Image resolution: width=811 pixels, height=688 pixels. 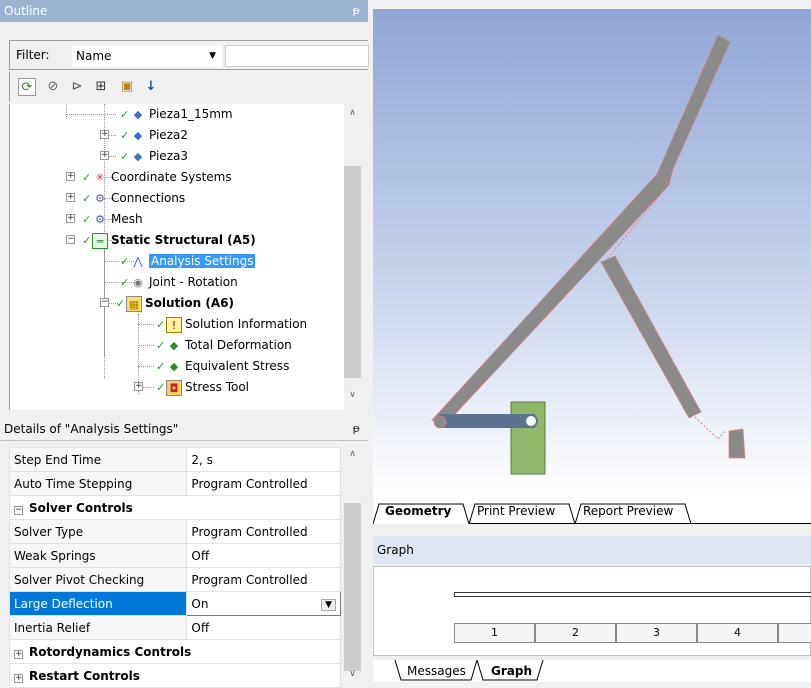 What do you see at coordinates (175, 651) in the screenshot?
I see `details-group-rotordynamics: + Rotordynamics Controls` at bounding box center [175, 651].